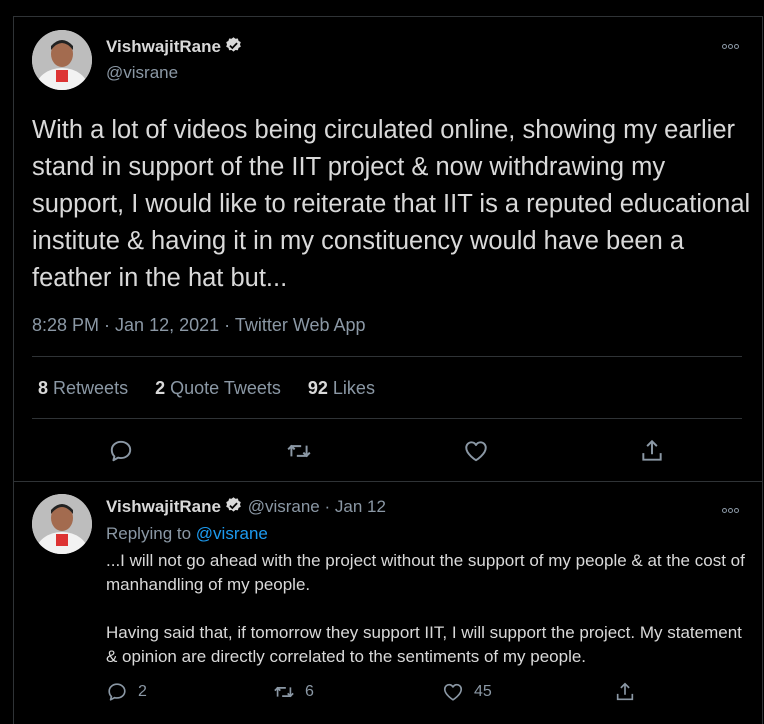  What do you see at coordinates (360, 506) in the screenshot?
I see `reply-date: Jan 12` at bounding box center [360, 506].